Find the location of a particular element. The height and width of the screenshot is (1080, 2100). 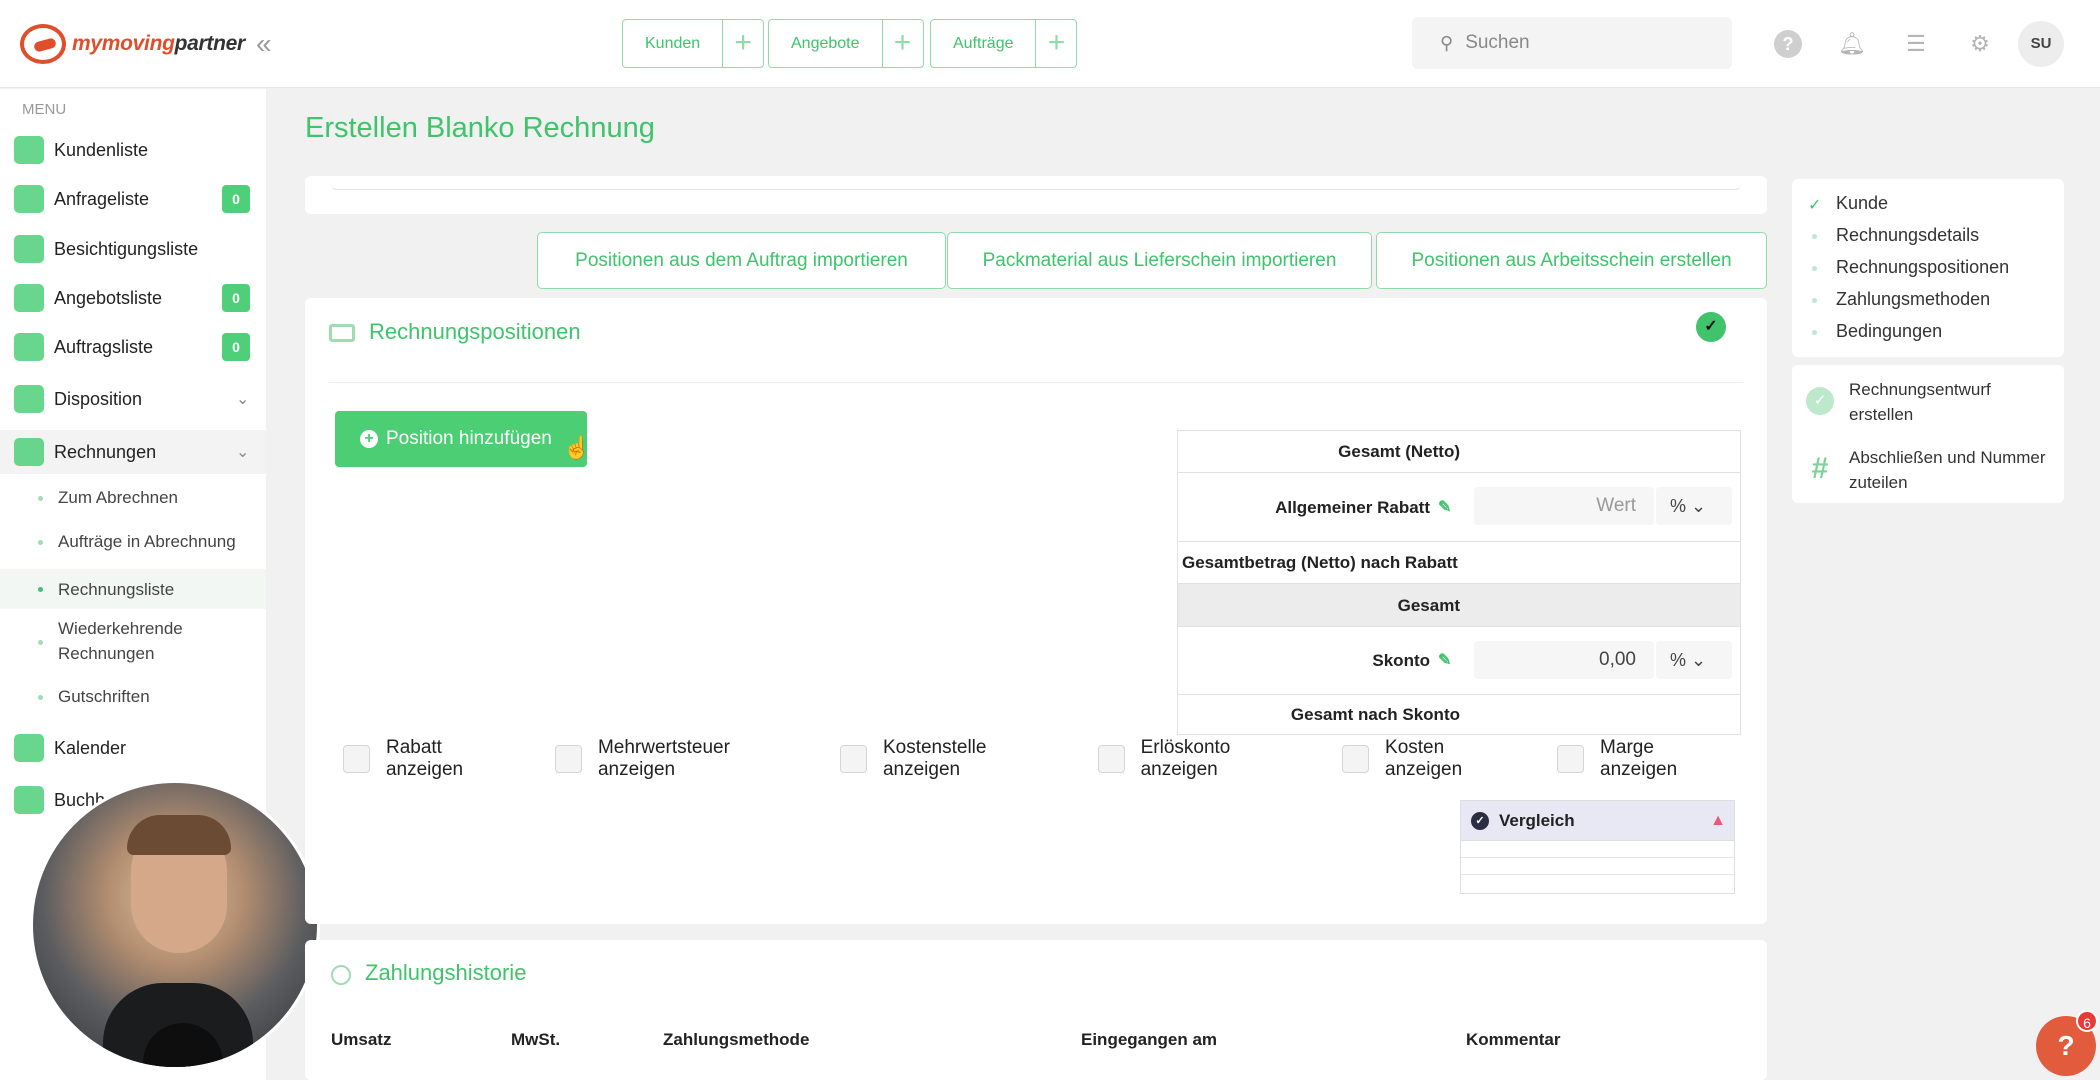

inbox-icon is located at coordinates (29, 199).